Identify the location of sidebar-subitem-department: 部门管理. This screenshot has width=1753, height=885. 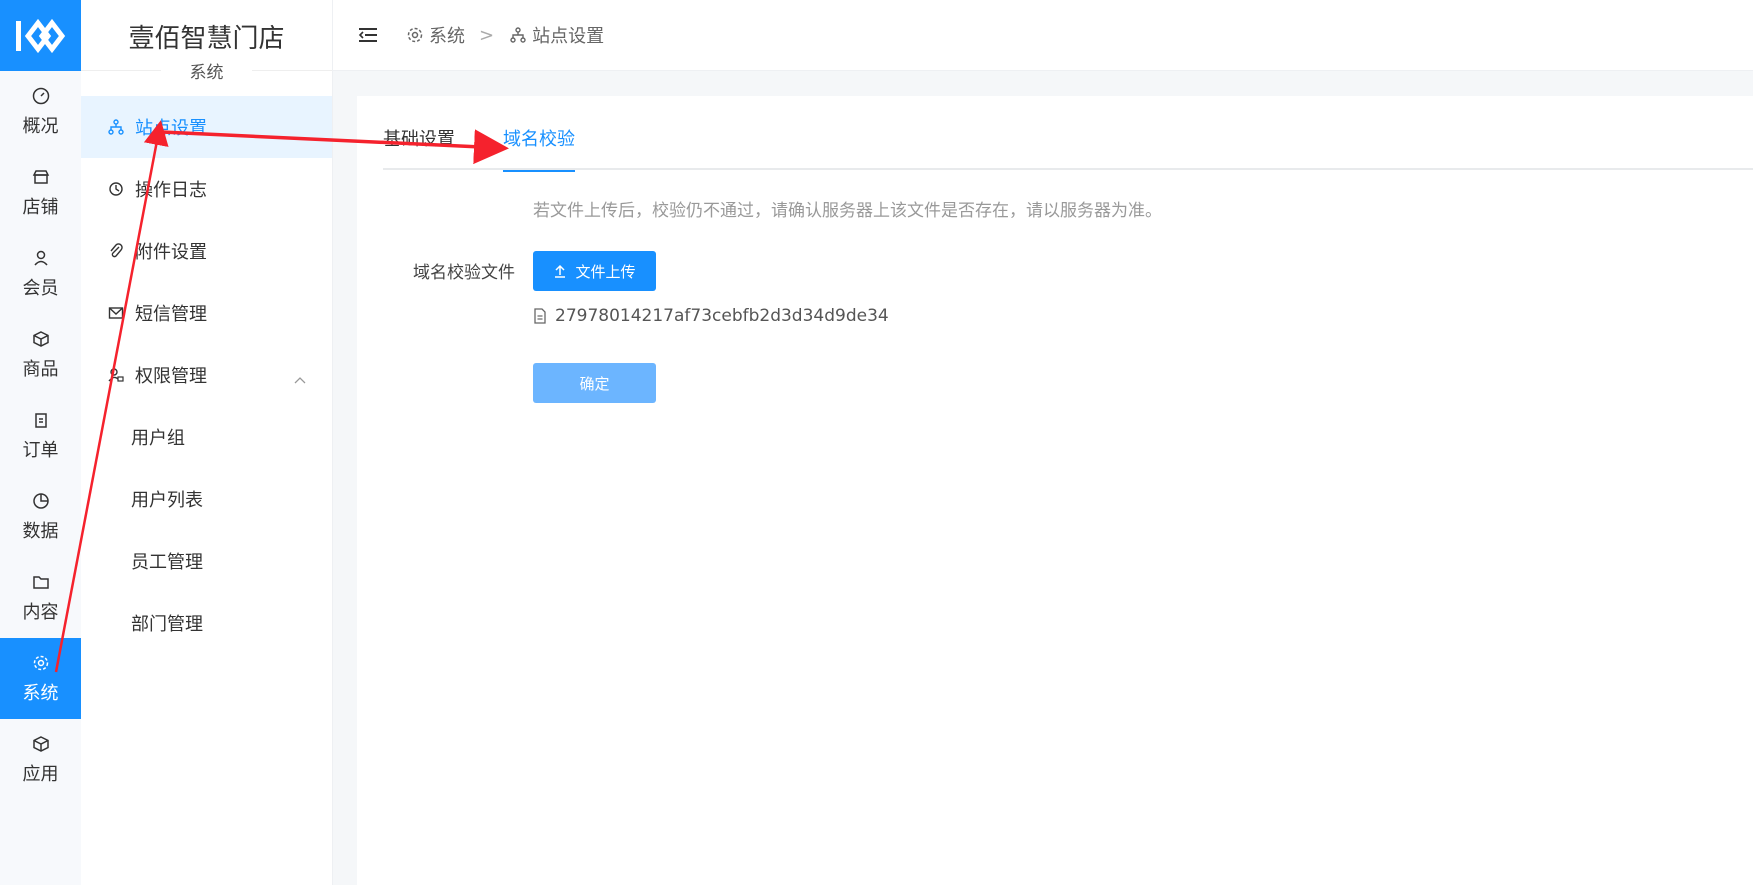
(206, 623).